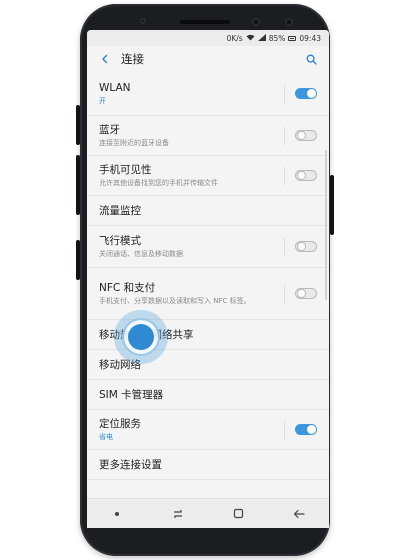  I want to click on signal-icon, so click(261, 38).